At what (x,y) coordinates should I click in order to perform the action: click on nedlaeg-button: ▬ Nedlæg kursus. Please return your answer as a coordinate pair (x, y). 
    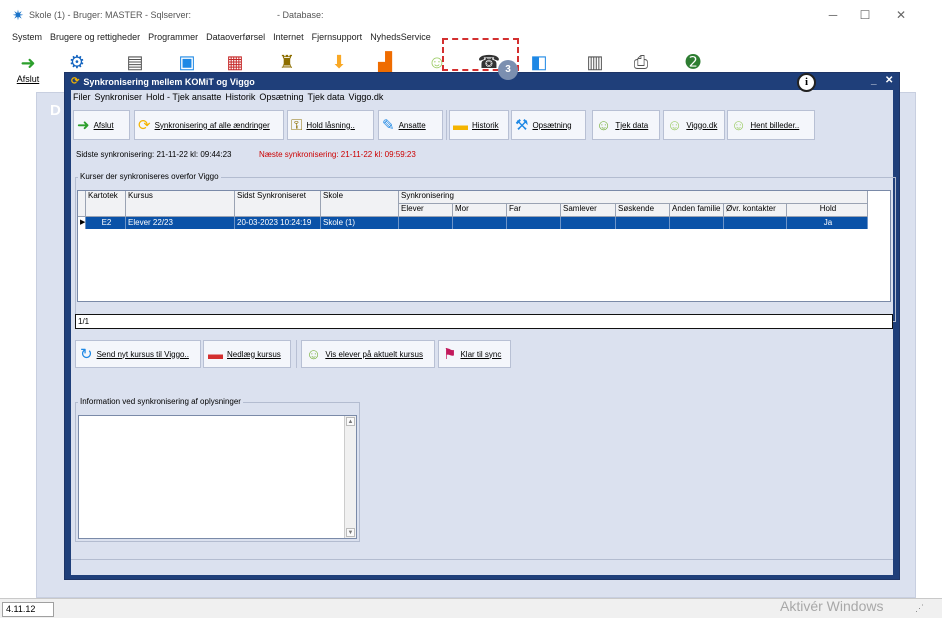
    Looking at the image, I should click on (247, 354).